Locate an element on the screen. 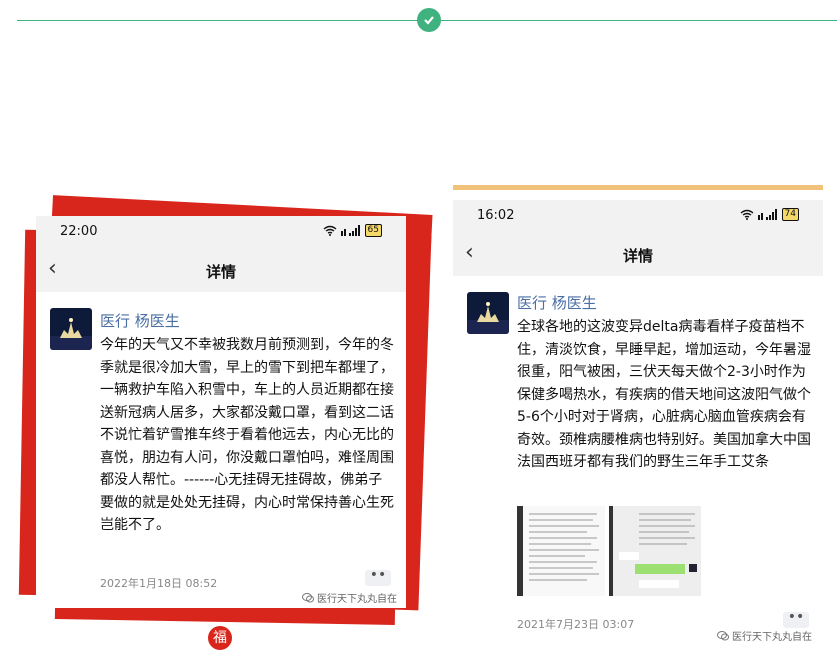 The width and height of the screenshot is (837, 672). orange-divider is located at coordinates (638, 187).